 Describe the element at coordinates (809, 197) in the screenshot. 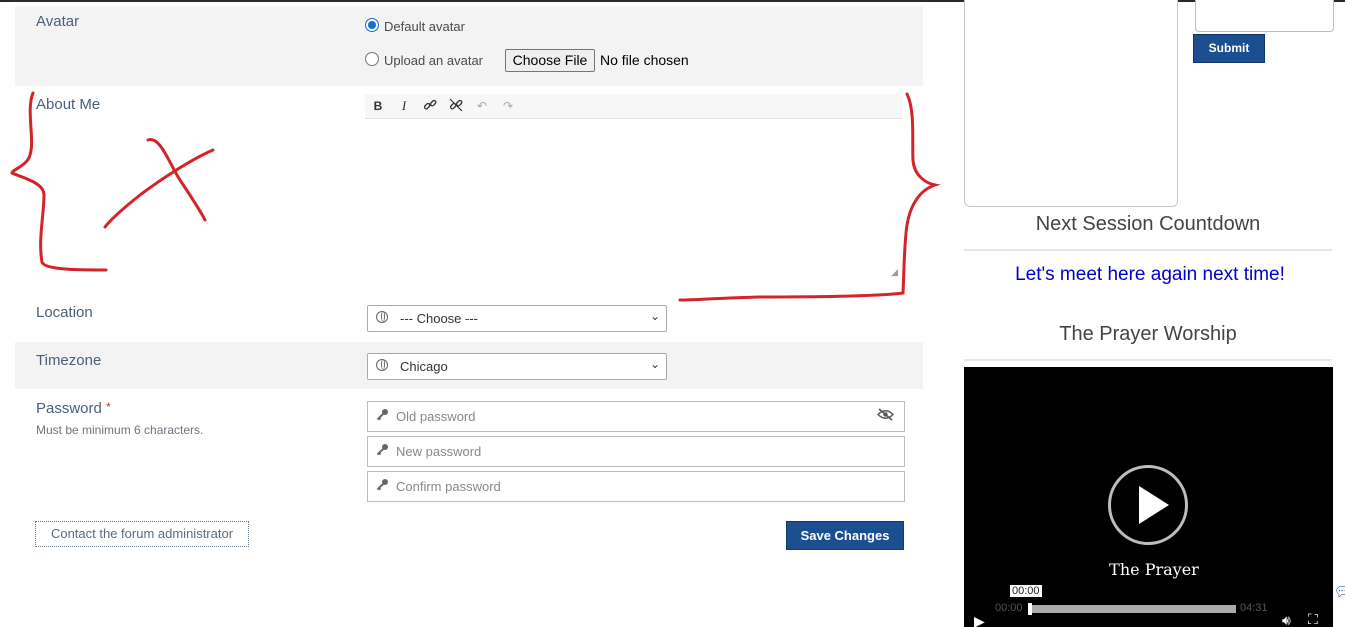

I see `right-brace-mark` at that location.